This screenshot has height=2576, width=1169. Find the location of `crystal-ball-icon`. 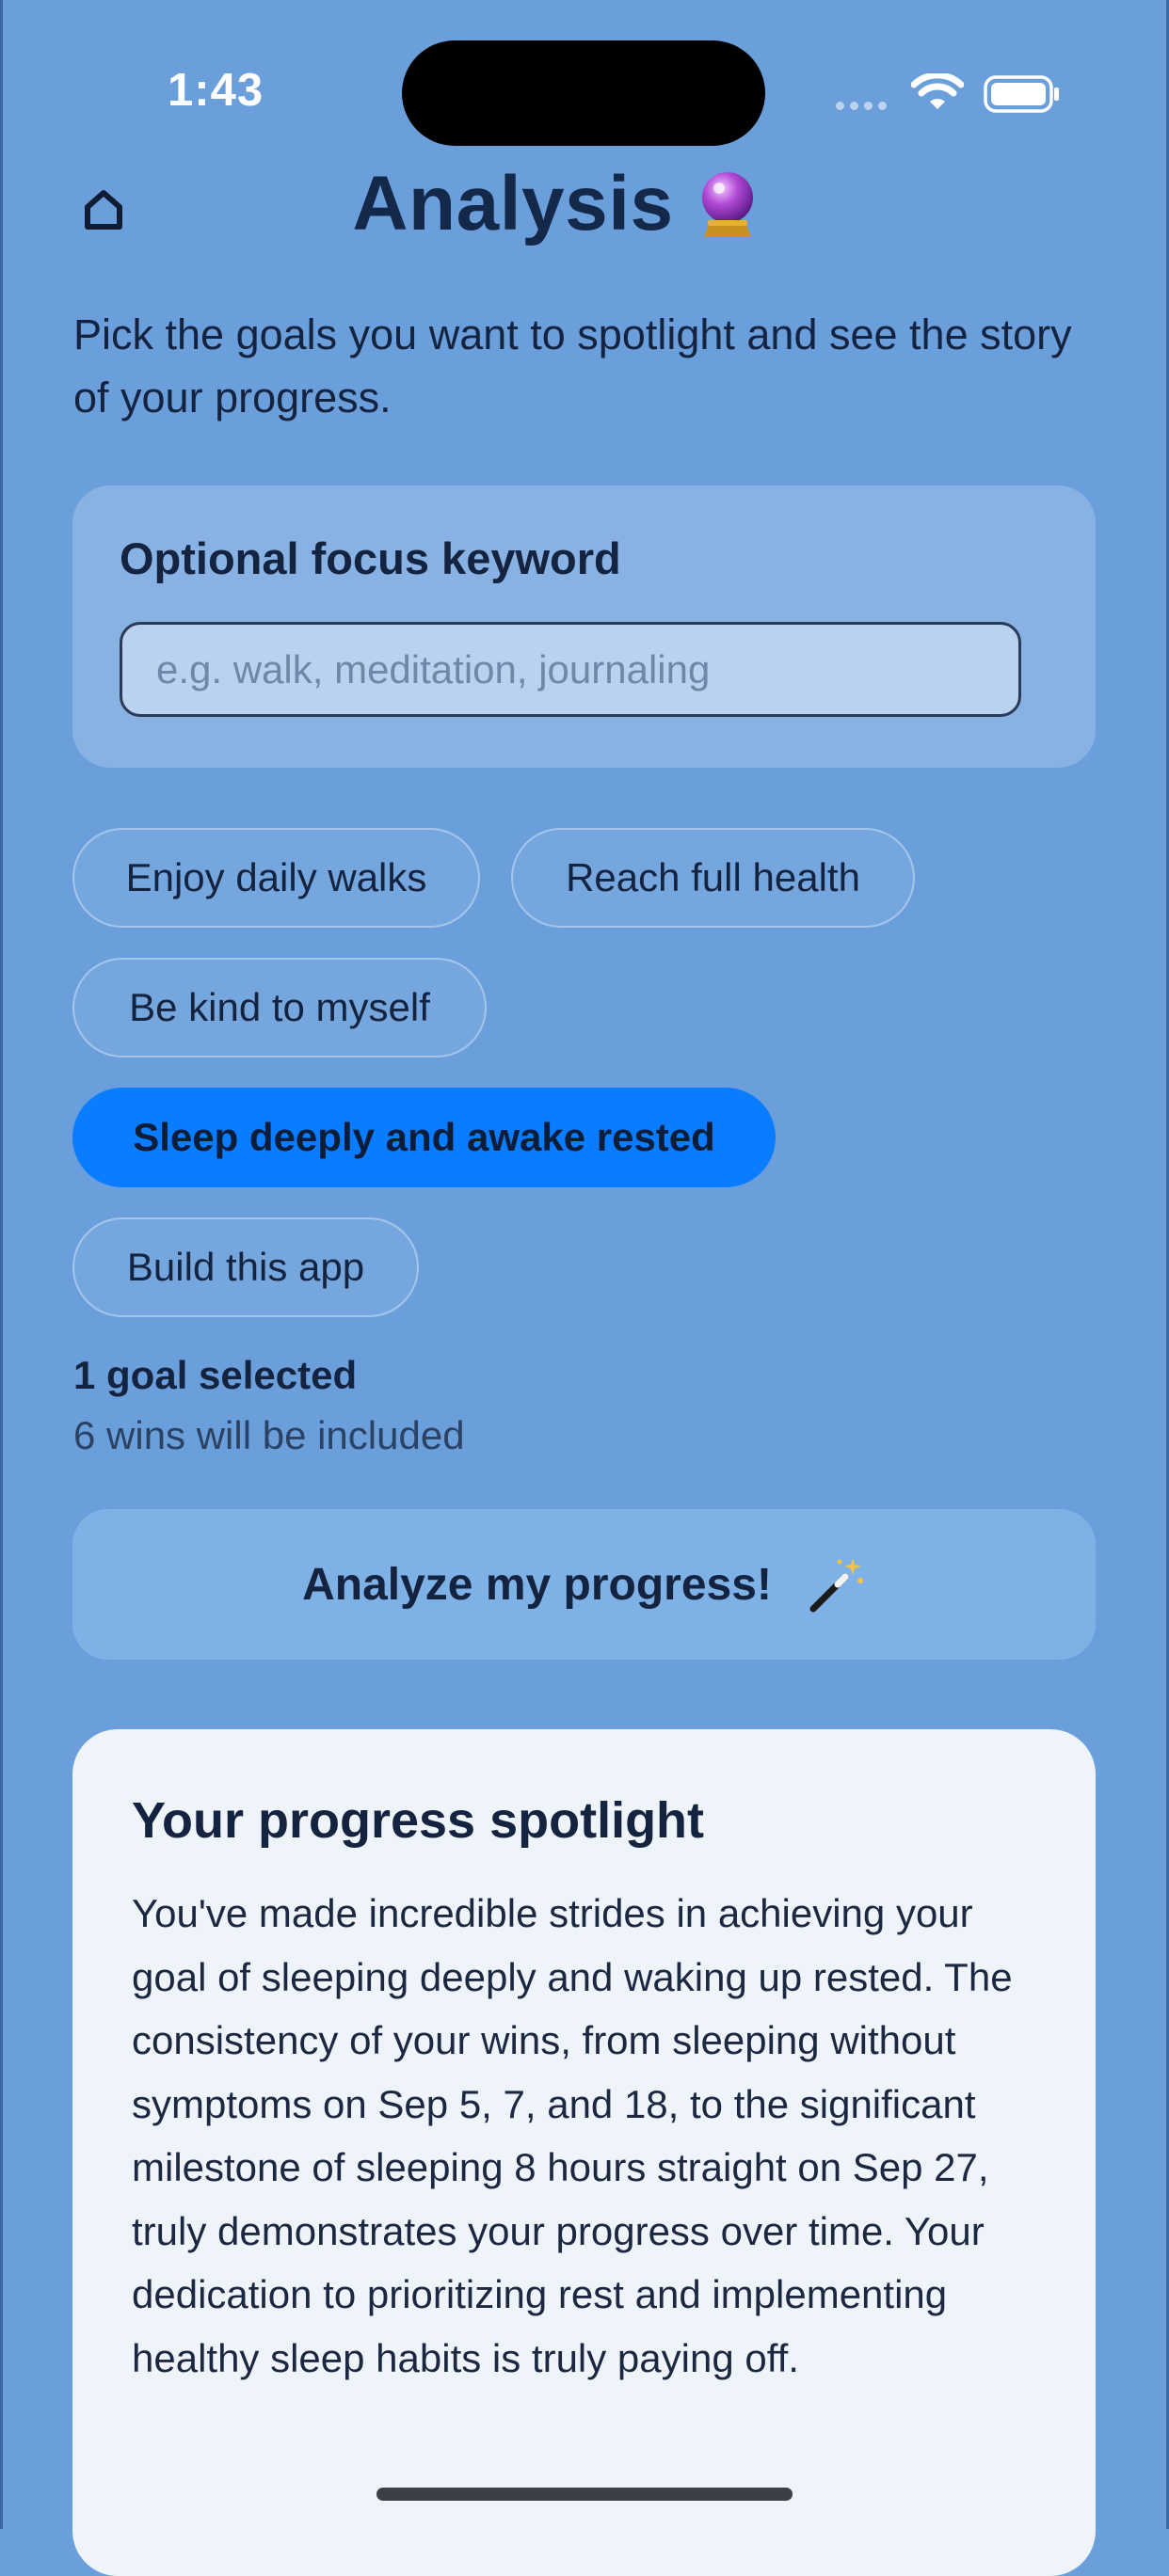

crystal-ball-icon is located at coordinates (727, 204).